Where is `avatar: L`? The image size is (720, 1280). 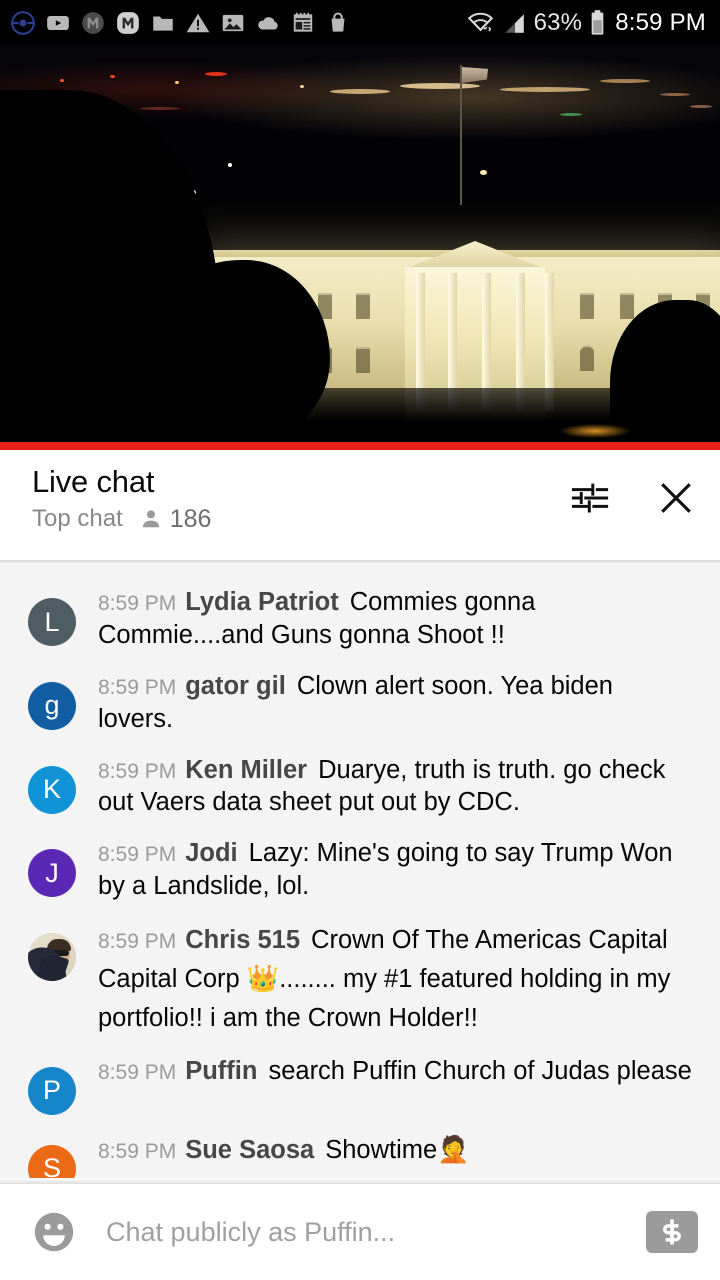
avatar: L is located at coordinates (52, 622).